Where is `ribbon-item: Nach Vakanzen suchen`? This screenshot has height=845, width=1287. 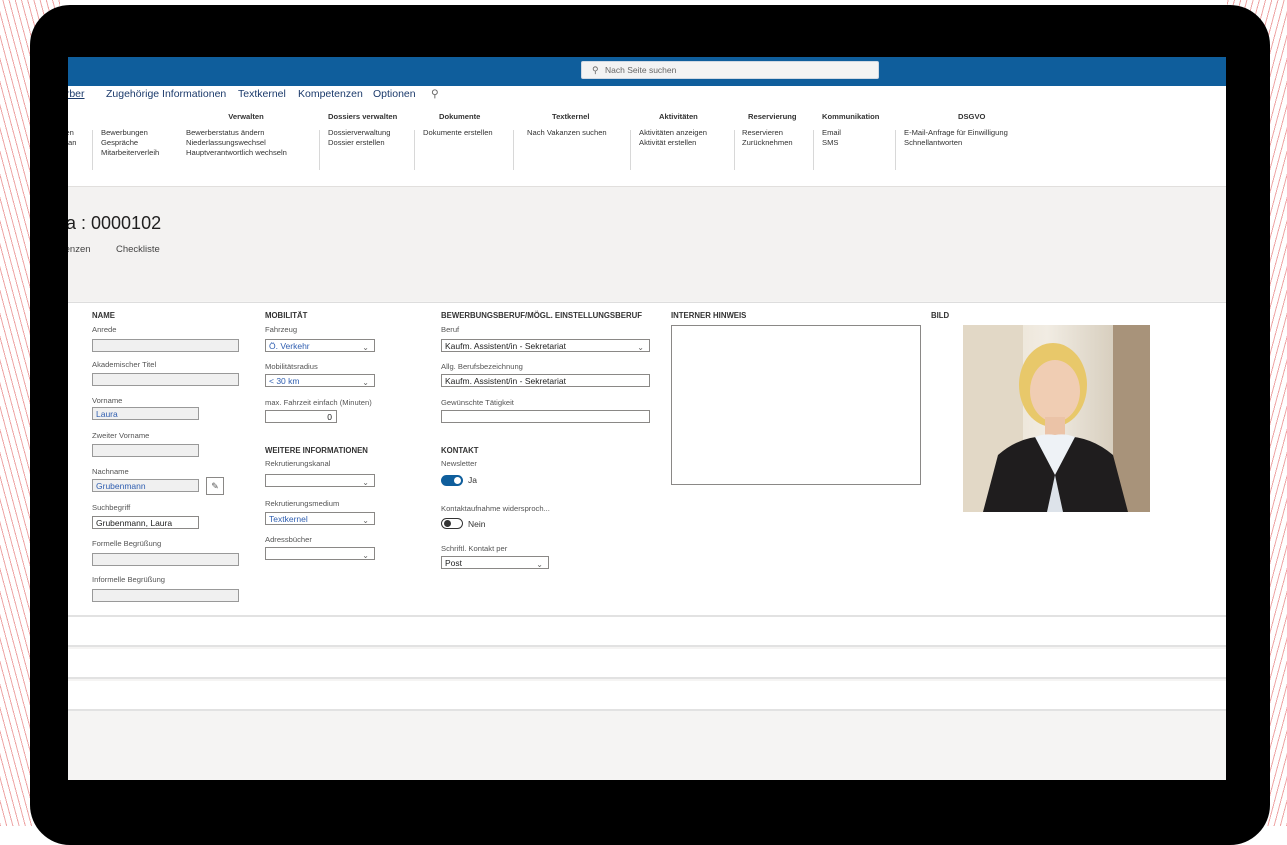
ribbon-item: Nach Vakanzen suchen is located at coordinates (567, 132).